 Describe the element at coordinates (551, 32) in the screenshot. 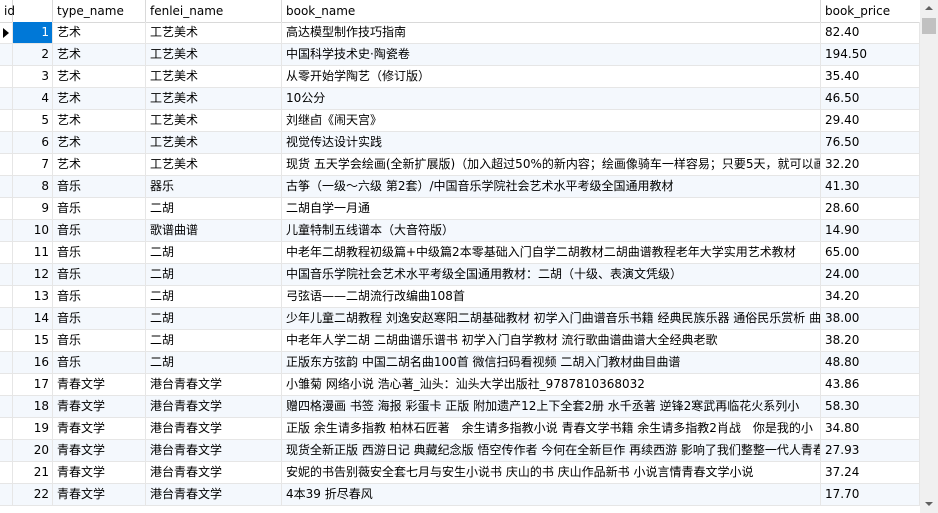

I see `cell-book-name: 高达模型制作技巧指南` at that location.